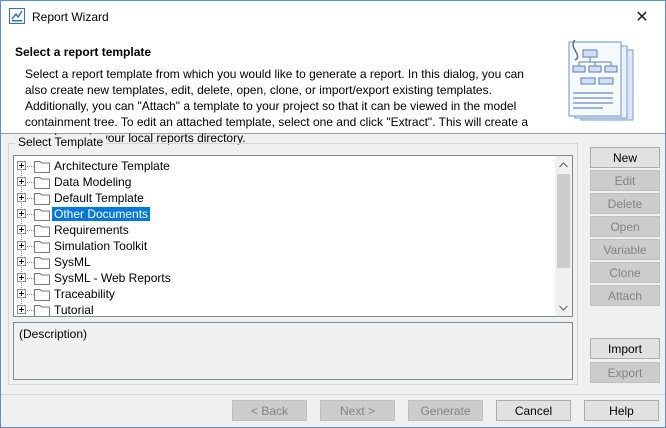 Image resolution: width=666 pixels, height=428 pixels. I want to click on tree-item-label: Data Modeling, so click(93, 182).